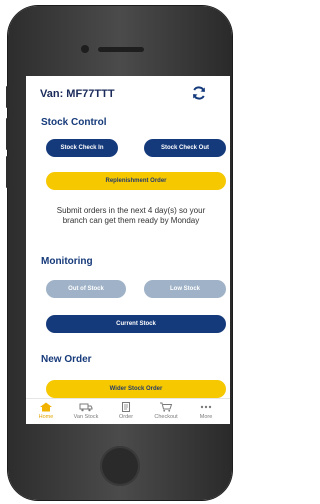 This screenshot has width=320, height=504. I want to click on earpiece-speaker, so click(121, 49).